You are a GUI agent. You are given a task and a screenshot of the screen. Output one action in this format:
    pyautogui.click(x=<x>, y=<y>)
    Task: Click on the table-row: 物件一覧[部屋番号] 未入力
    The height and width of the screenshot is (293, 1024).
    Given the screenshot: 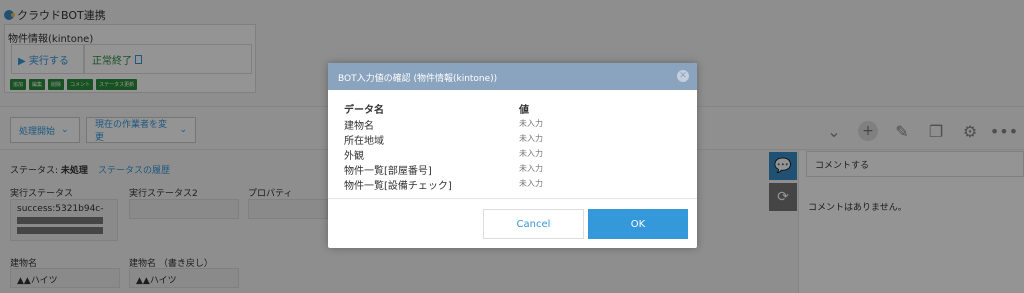 What is the action you would take?
    pyautogui.click(x=514, y=169)
    